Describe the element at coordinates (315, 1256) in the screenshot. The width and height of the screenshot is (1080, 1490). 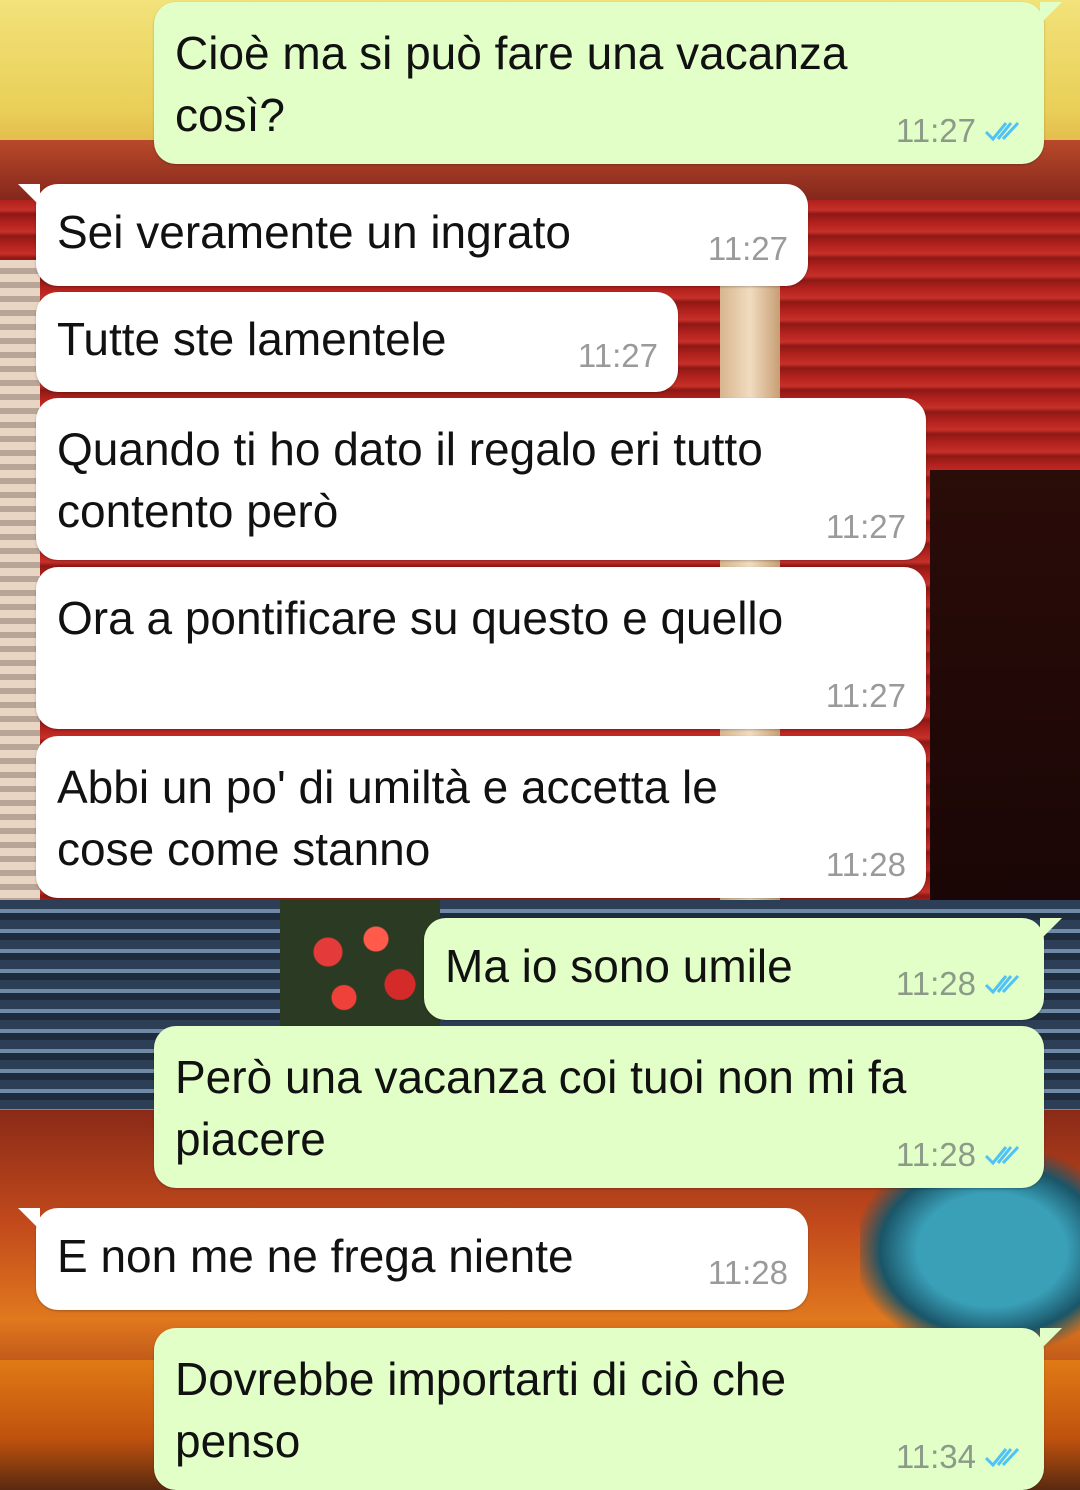
I see `message-text: E non me ne frega niente` at that location.